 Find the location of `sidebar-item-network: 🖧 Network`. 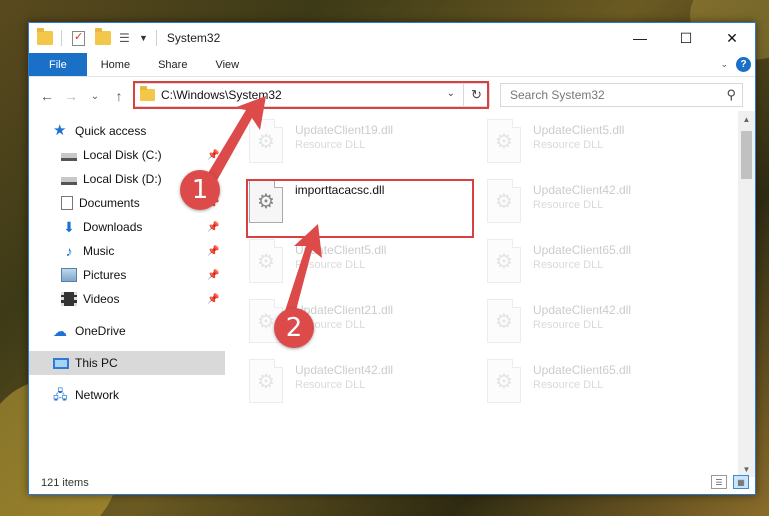

sidebar-item-network: 🖧 Network is located at coordinates (127, 395).